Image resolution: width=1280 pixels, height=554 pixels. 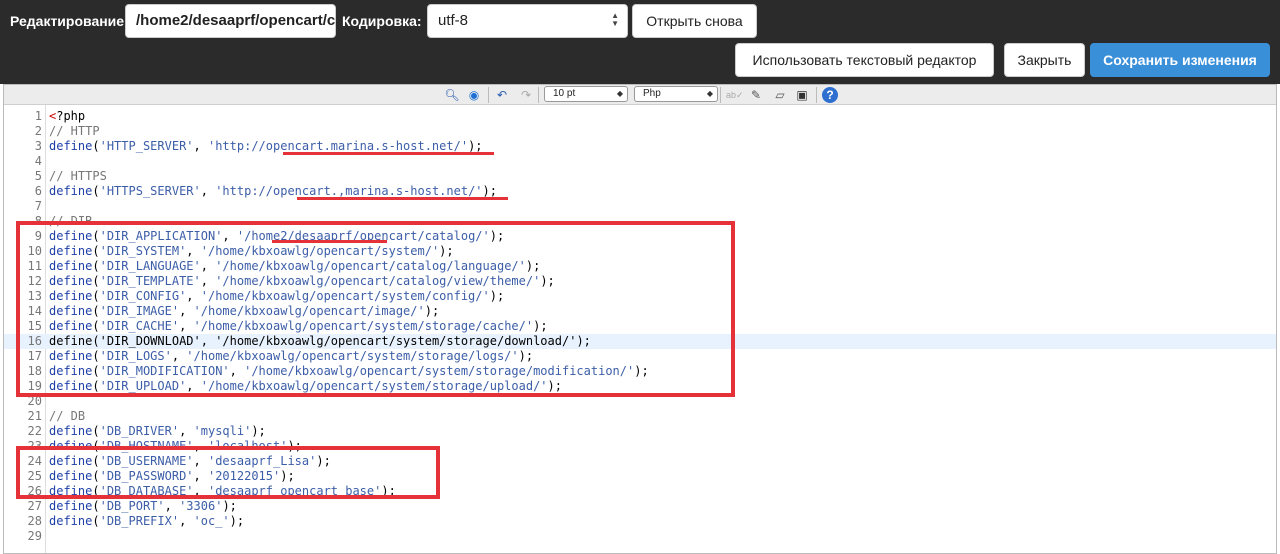 I want to click on line-number: 7, so click(x=38, y=206).